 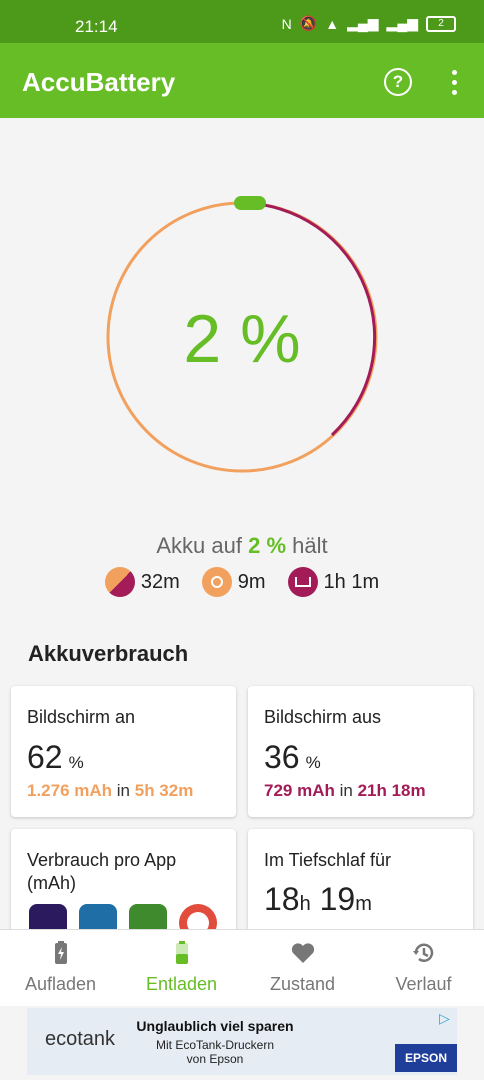 I want to click on discharging-battery-icon, so click(x=182, y=952).